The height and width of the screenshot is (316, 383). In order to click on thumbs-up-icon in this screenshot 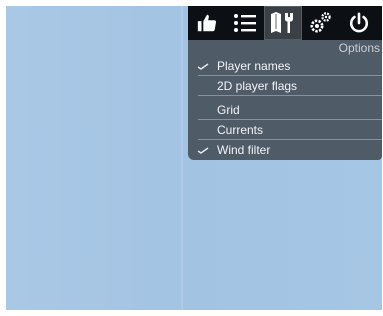, I will do `click(207, 23)`.